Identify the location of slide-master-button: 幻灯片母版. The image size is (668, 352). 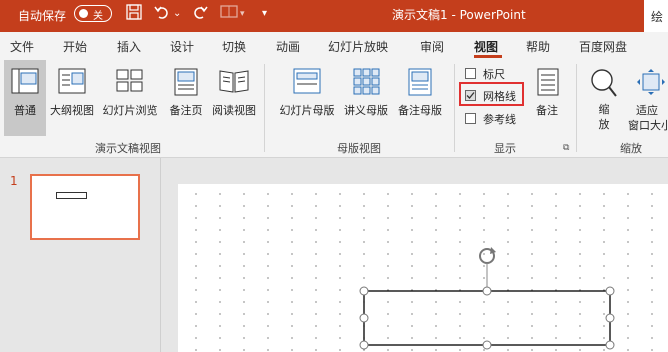
(307, 98).